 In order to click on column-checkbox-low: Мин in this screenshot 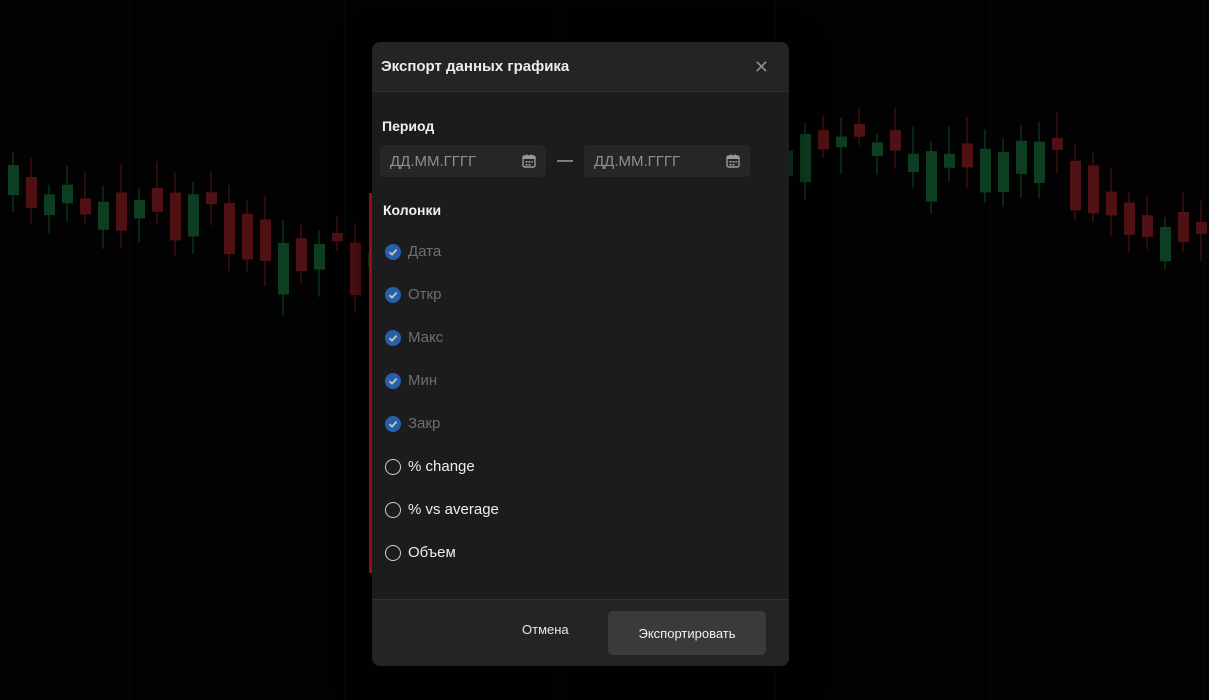, I will do `click(442, 380)`.